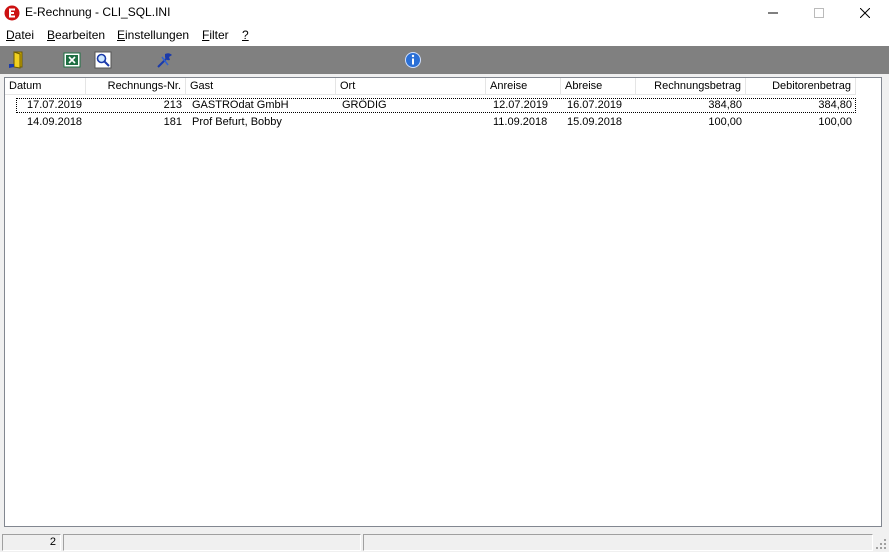 This screenshot has width=889, height=552. What do you see at coordinates (595, 105) in the screenshot?
I see `cell-abreise: 16.07.2019` at bounding box center [595, 105].